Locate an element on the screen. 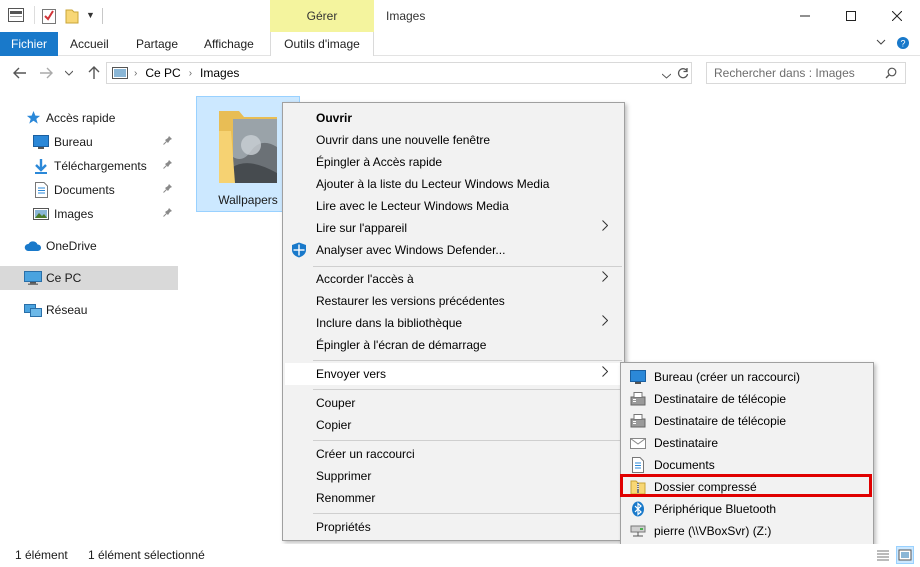  sidebar-item-label: Ce PC is located at coordinates (64, 278).